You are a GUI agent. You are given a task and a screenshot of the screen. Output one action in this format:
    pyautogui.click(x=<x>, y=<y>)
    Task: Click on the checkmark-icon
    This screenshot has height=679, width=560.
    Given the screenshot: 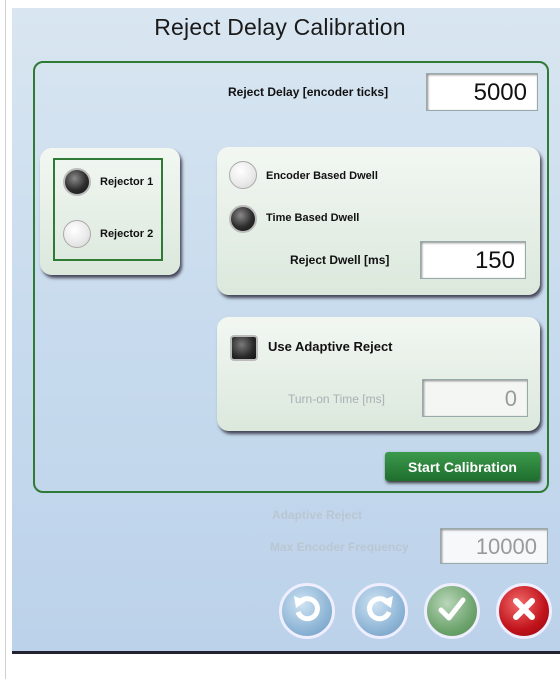 What is the action you would take?
    pyautogui.click(x=452, y=611)
    